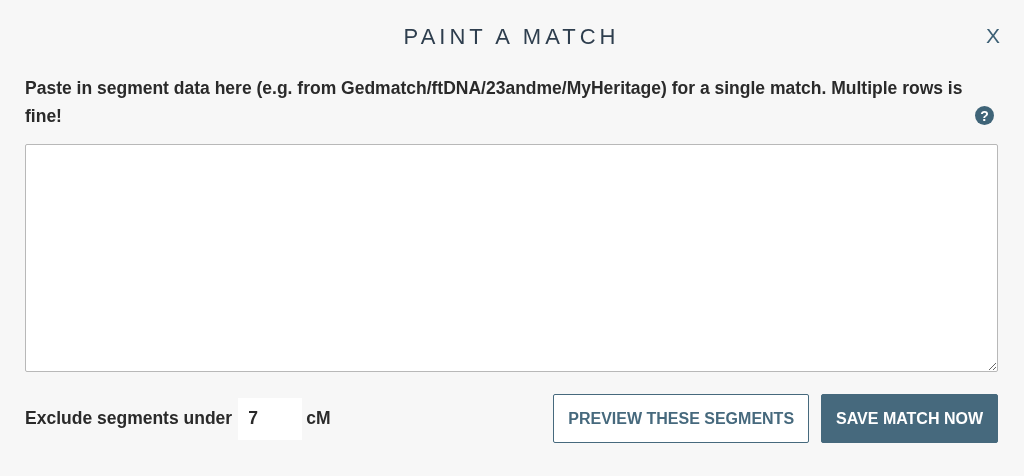 The width and height of the screenshot is (1024, 476). What do you see at coordinates (511, 37) in the screenshot?
I see `dialog-title: PAINT A MATCH` at bounding box center [511, 37].